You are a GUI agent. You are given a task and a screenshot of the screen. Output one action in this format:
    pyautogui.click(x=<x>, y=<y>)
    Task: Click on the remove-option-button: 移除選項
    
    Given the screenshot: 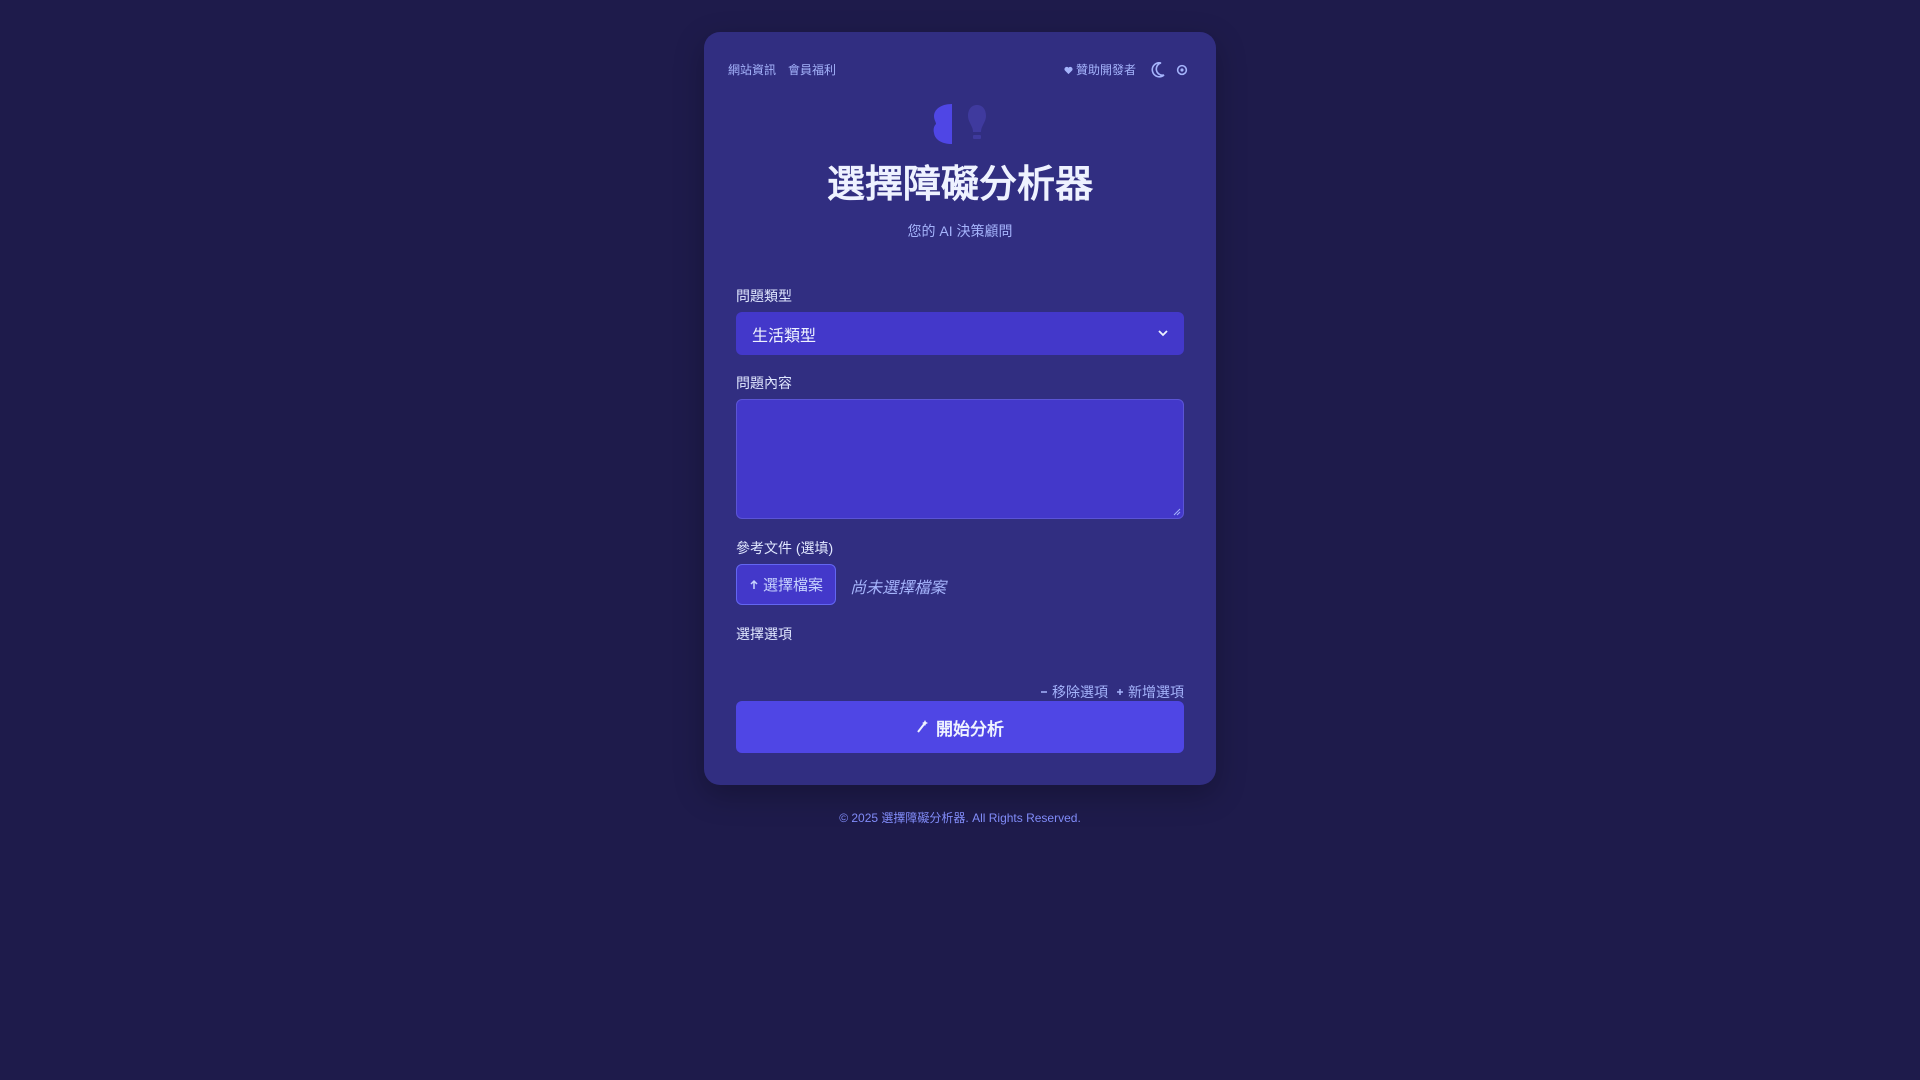 What is the action you would take?
    pyautogui.click(x=1074, y=692)
    